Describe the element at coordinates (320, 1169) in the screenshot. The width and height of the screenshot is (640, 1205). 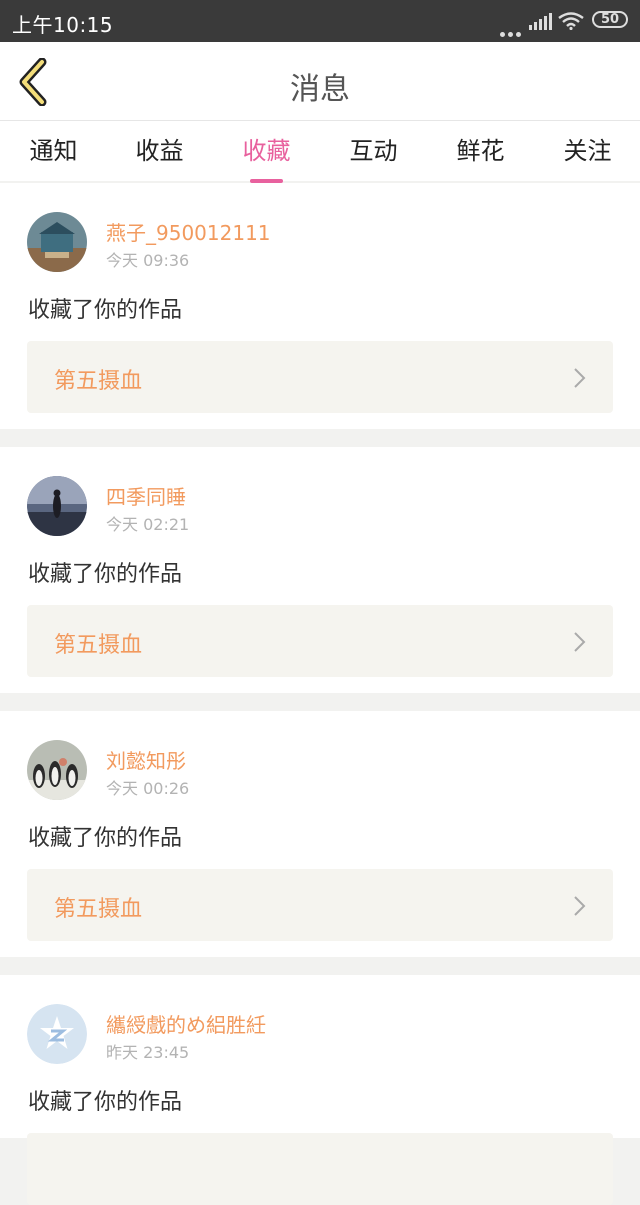
I see `work-link` at that location.